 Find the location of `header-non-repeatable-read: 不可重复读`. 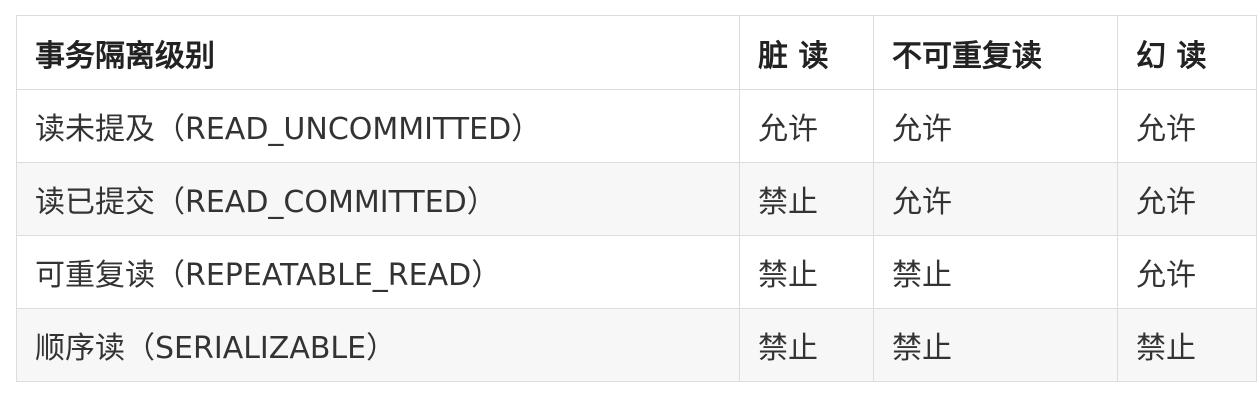

header-non-repeatable-read: 不可重复读 is located at coordinates (995, 52).